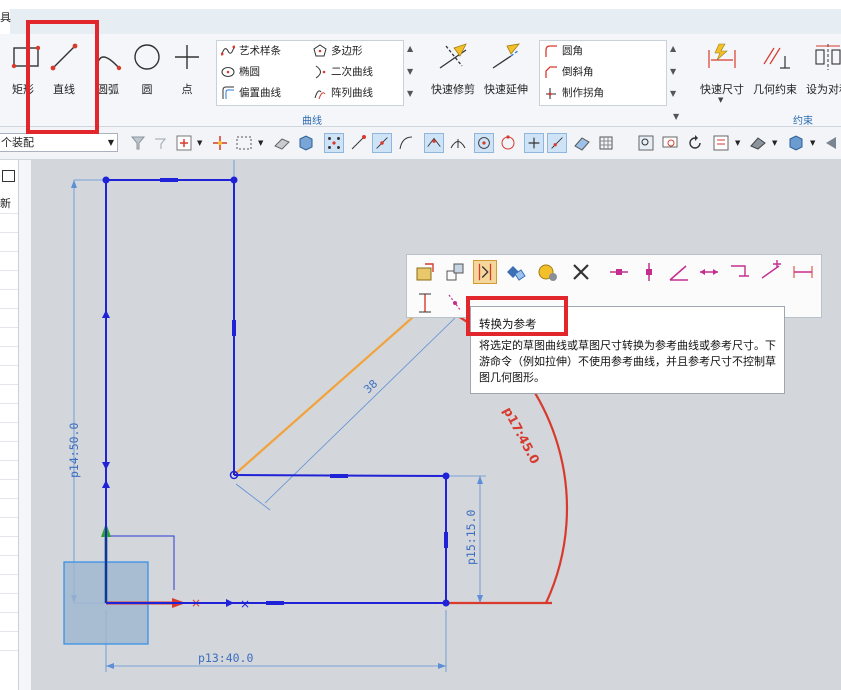 The image size is (841, 690). What do you see at coordinates (485, 272) in the screenshot?
I see `convert-to-reference-icon` at bounding box center [485, 272].